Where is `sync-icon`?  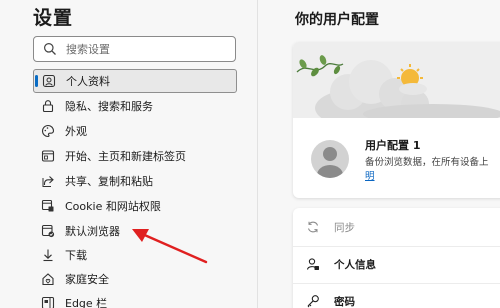 sync-icon is located at coordinates (313, 227).